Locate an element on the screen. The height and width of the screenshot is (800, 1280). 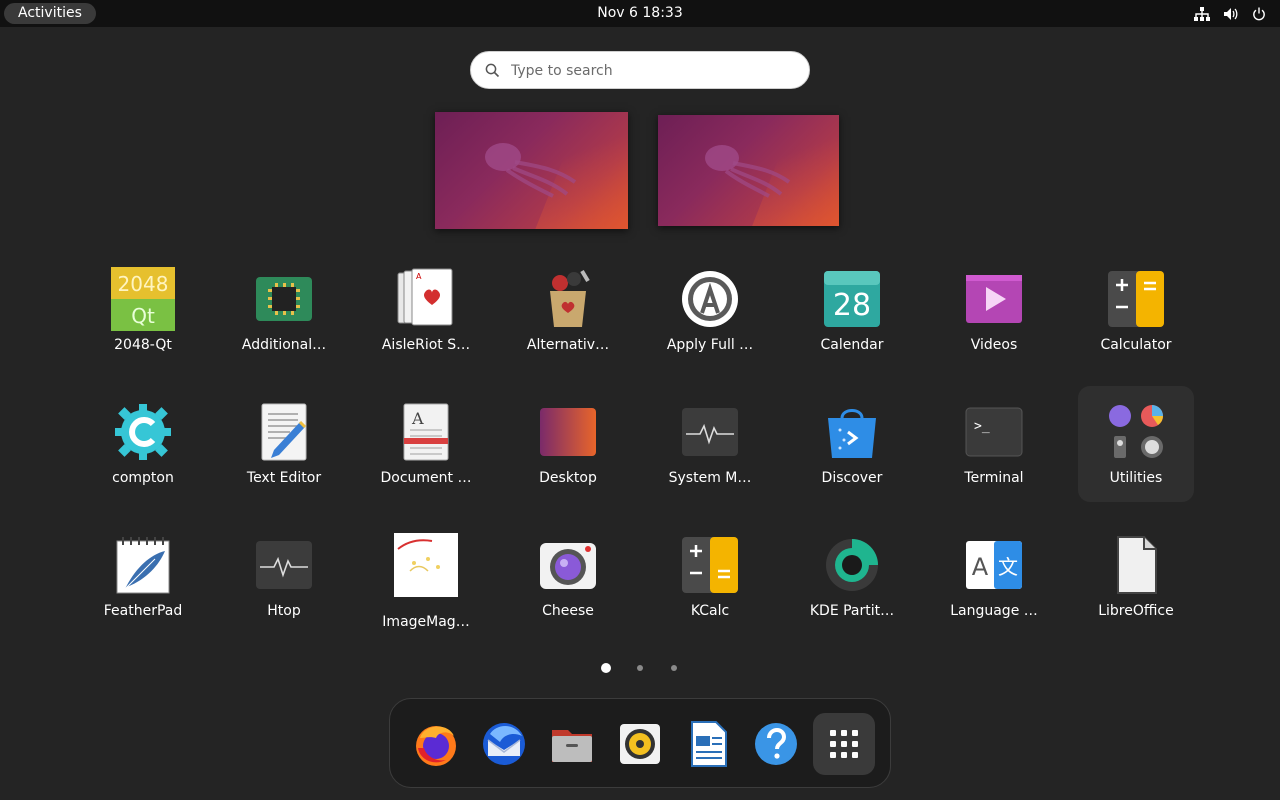
apply-icon is located at coordinates (710, 299).